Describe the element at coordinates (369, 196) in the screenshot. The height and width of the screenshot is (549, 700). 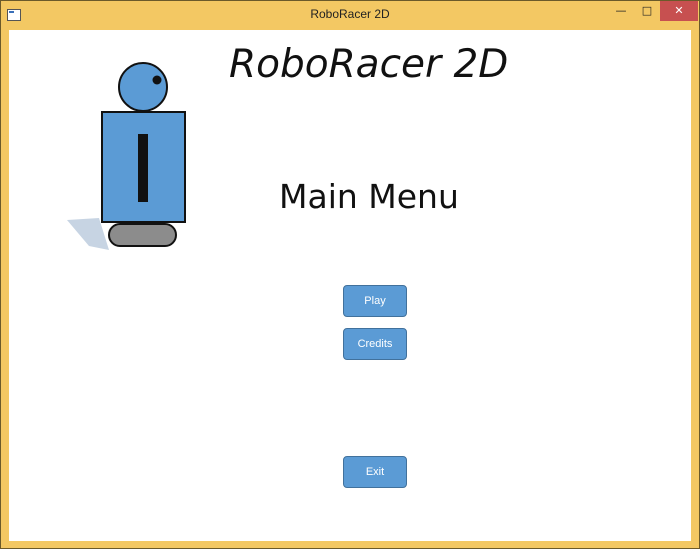
I see `menu-heading: Main Menu` at that location.